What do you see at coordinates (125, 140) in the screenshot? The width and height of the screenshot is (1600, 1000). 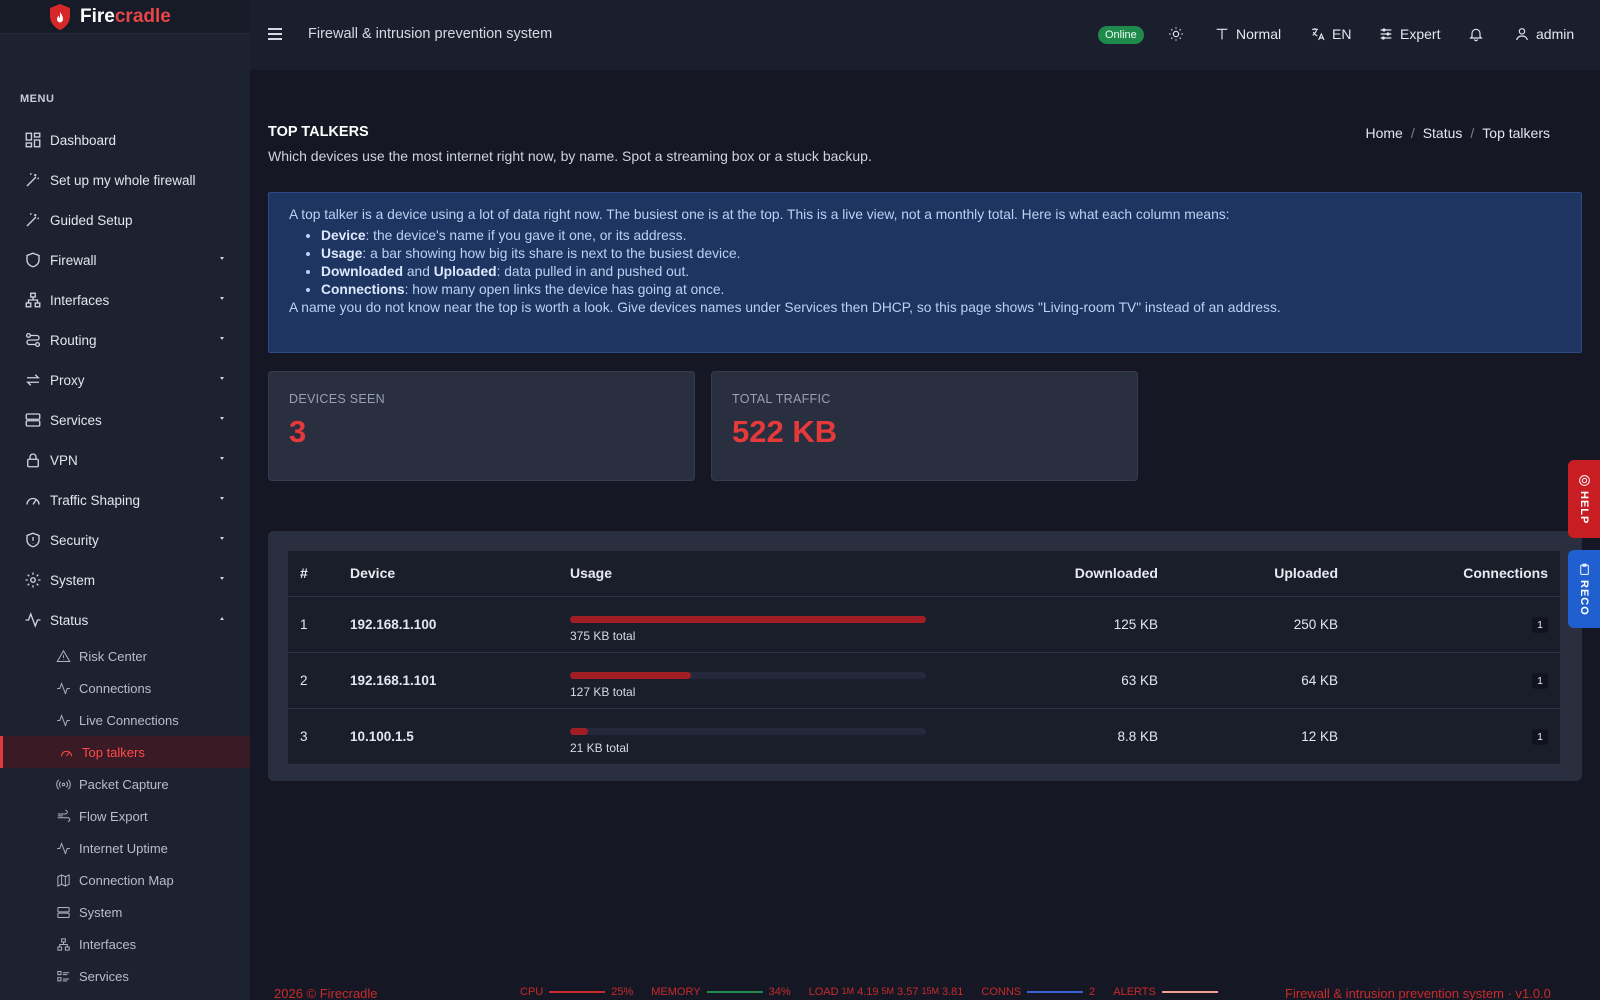 I see `sidebar-item-dashboard: Dashboard` at bounding box center [125, 140].